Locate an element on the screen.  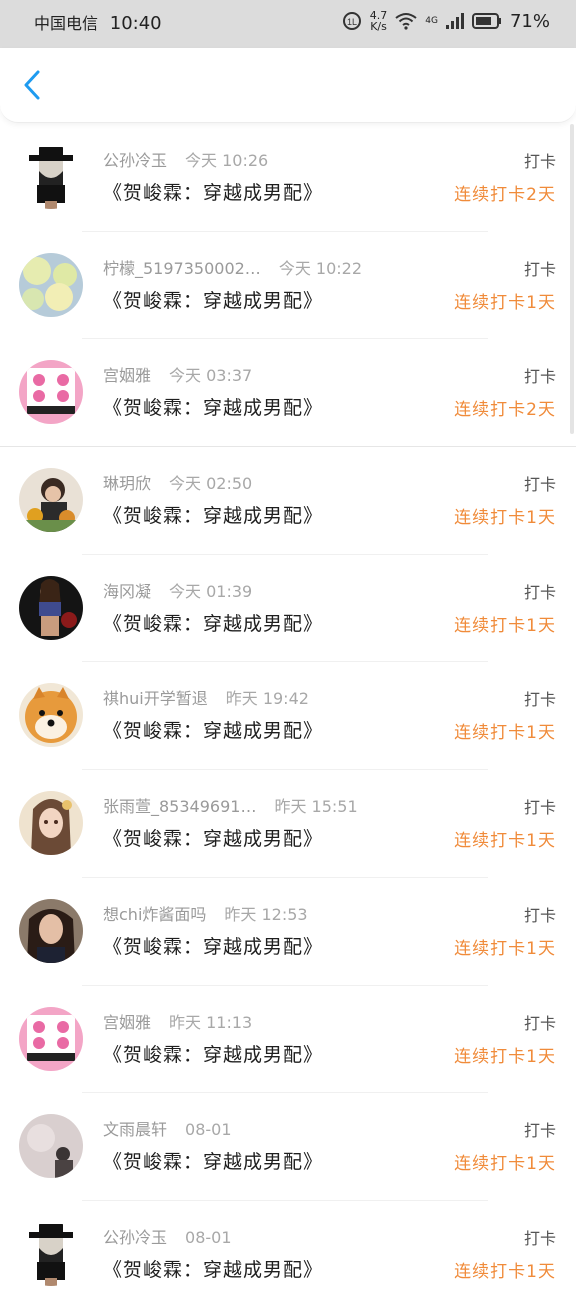
scrollbar is located at coordinates (572, 279).